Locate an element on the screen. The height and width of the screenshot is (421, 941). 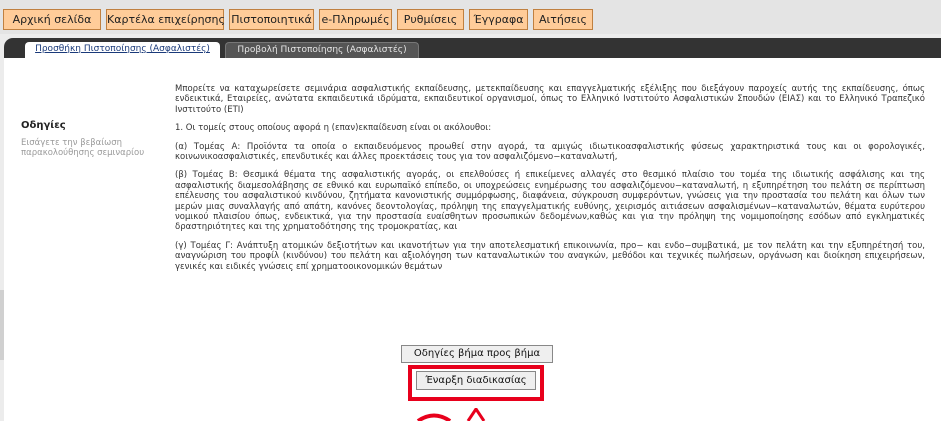
start-process-button: Έναρξη διαδικασίας is located at coordinates (476, 380).